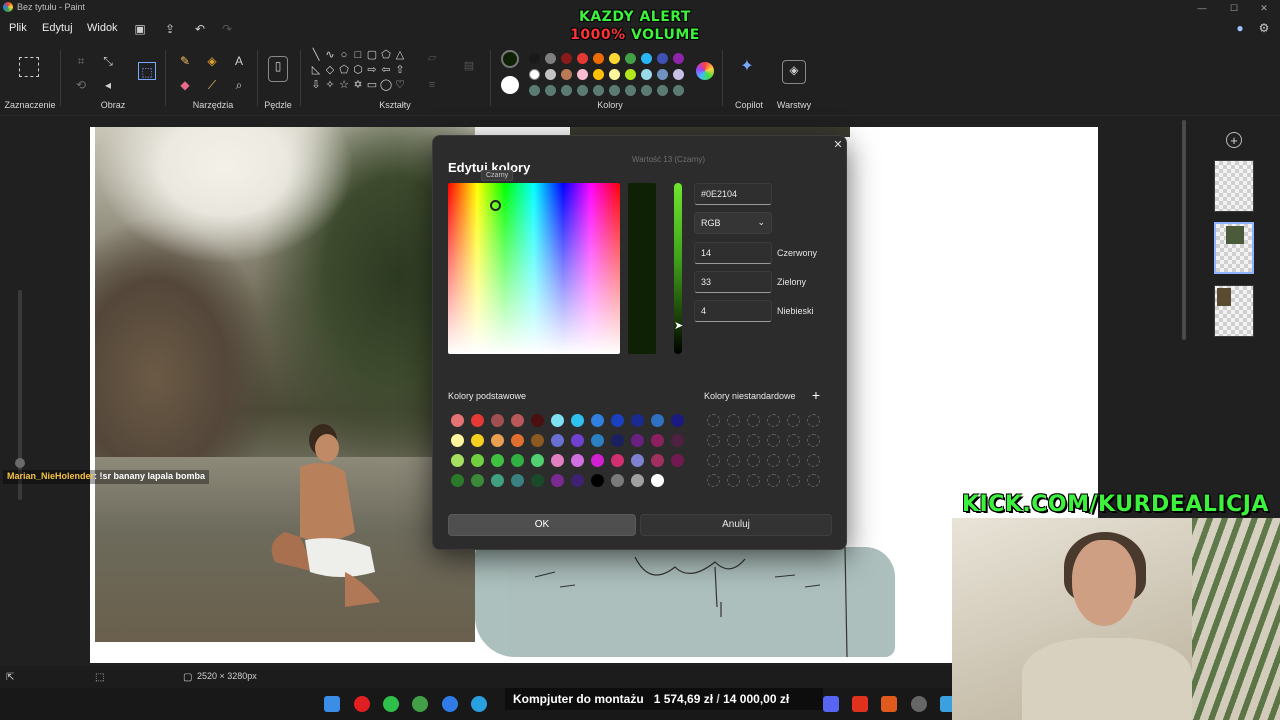 The image size is (1280, 720). Describe the element at coordinates (212, 85) in the screenshot. I see `color-picker-icon: ⟋` at that location.